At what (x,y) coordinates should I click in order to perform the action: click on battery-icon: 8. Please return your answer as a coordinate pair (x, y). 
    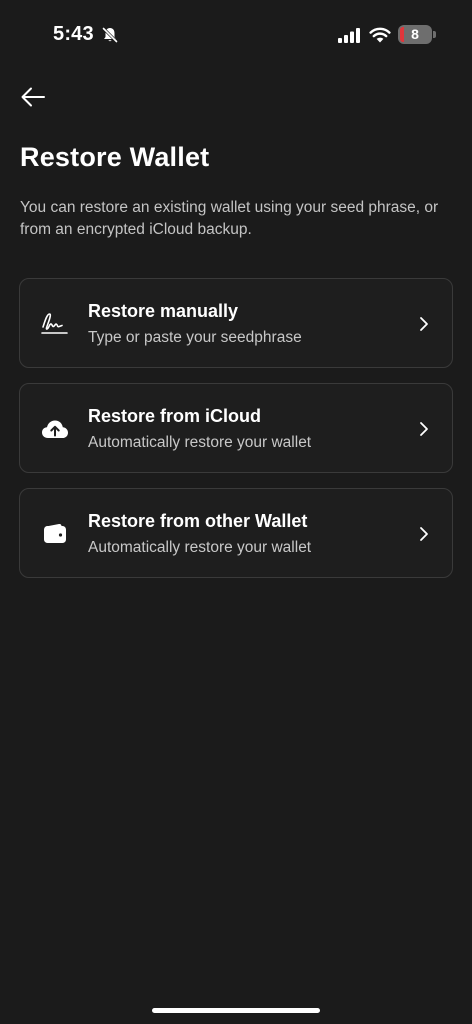
    Looking at the image, I should click on (415, 34).